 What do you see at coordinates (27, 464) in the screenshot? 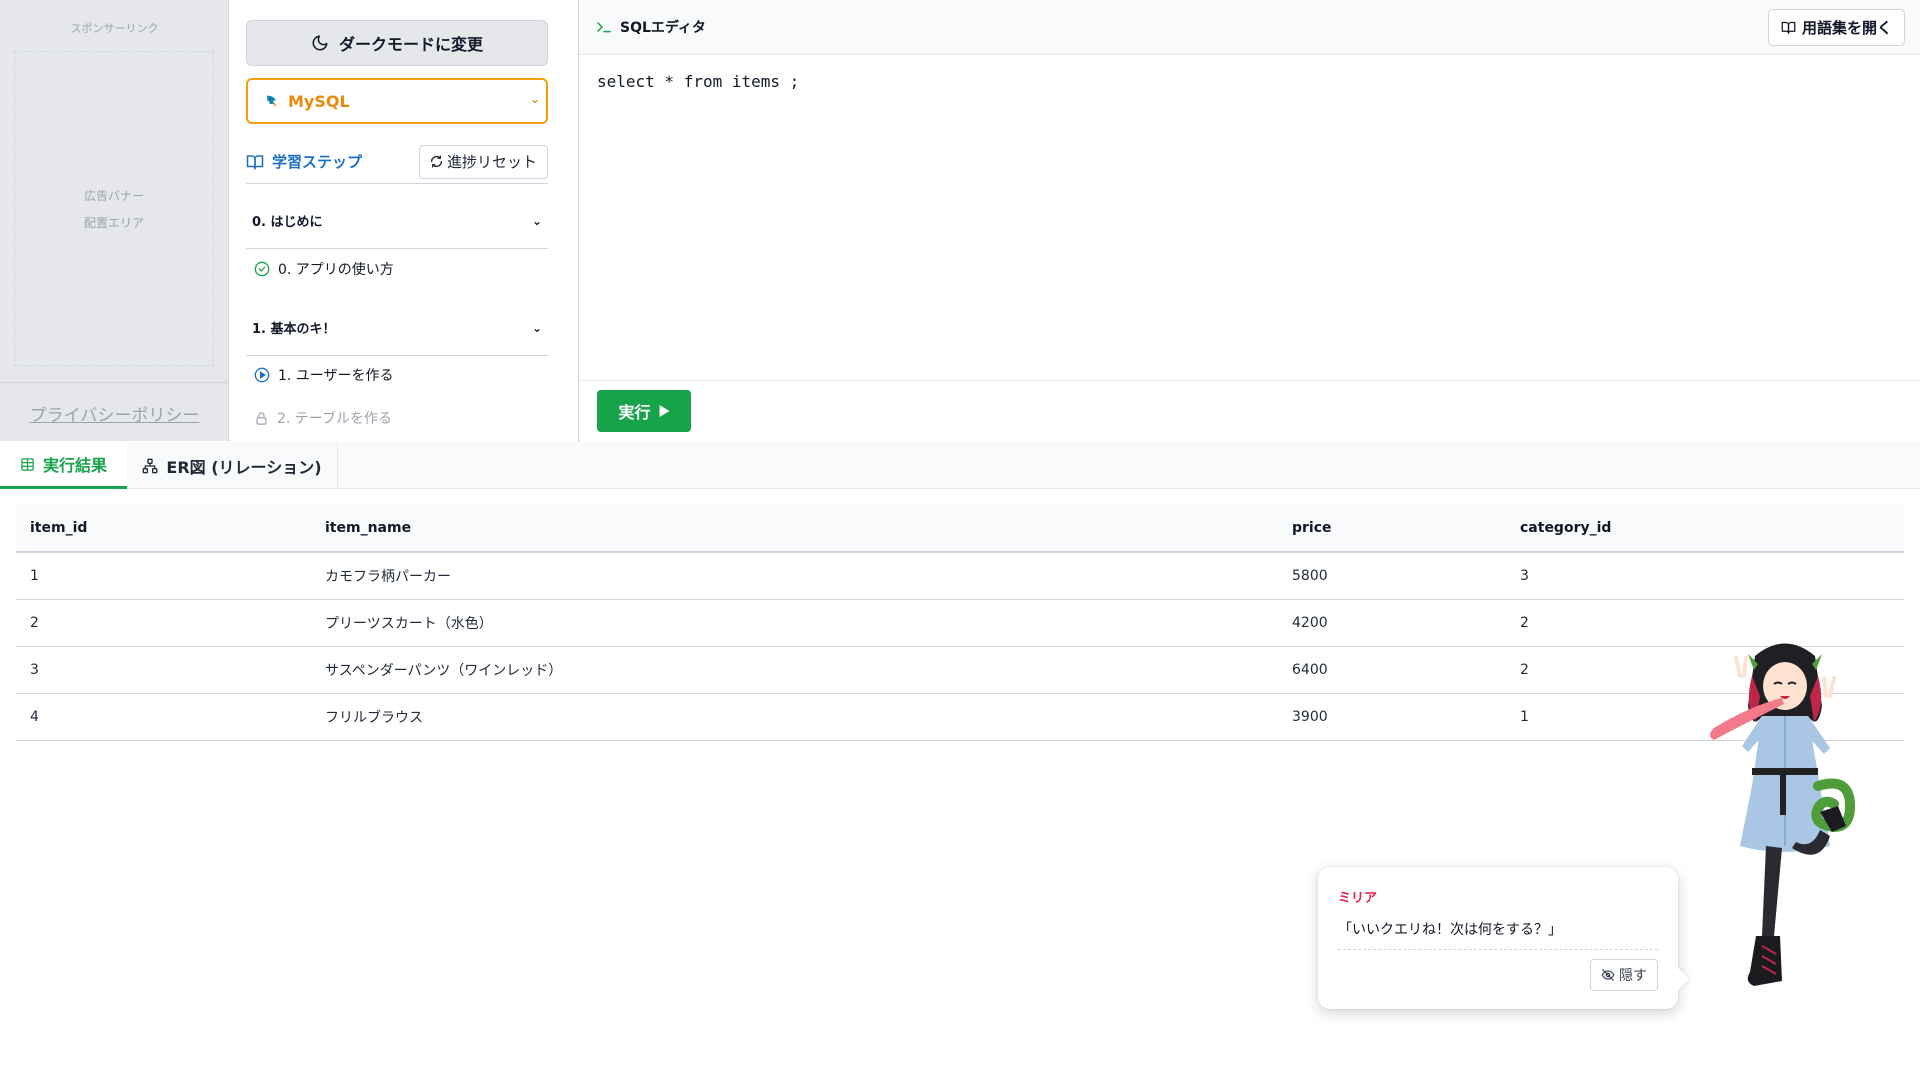
I see `table-icon` at bounding box center [27, 464].